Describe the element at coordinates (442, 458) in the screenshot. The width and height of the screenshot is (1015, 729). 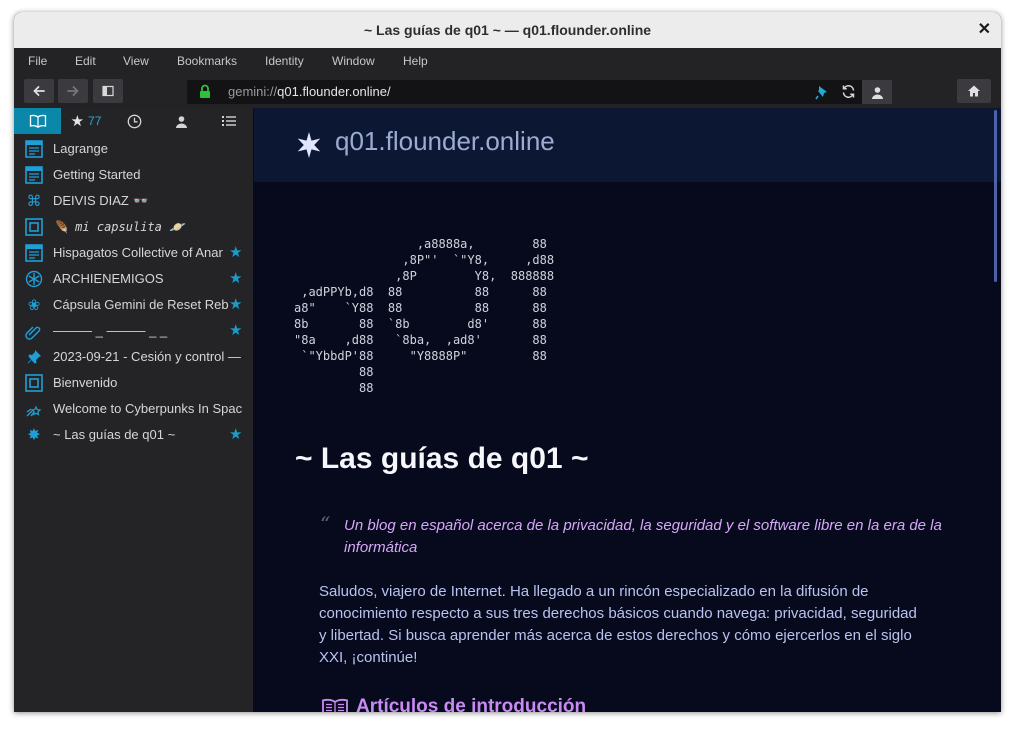
I see `page-heading: ~ Las guías de q01 ~` at that location.